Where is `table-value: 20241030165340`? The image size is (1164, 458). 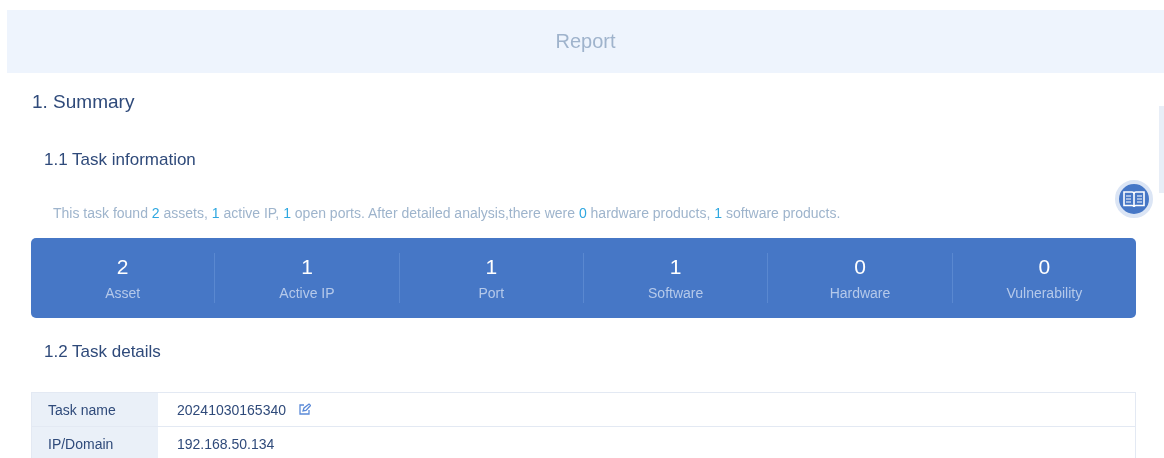 table-value: 20241030165340 is located at coordinates (231, 409).